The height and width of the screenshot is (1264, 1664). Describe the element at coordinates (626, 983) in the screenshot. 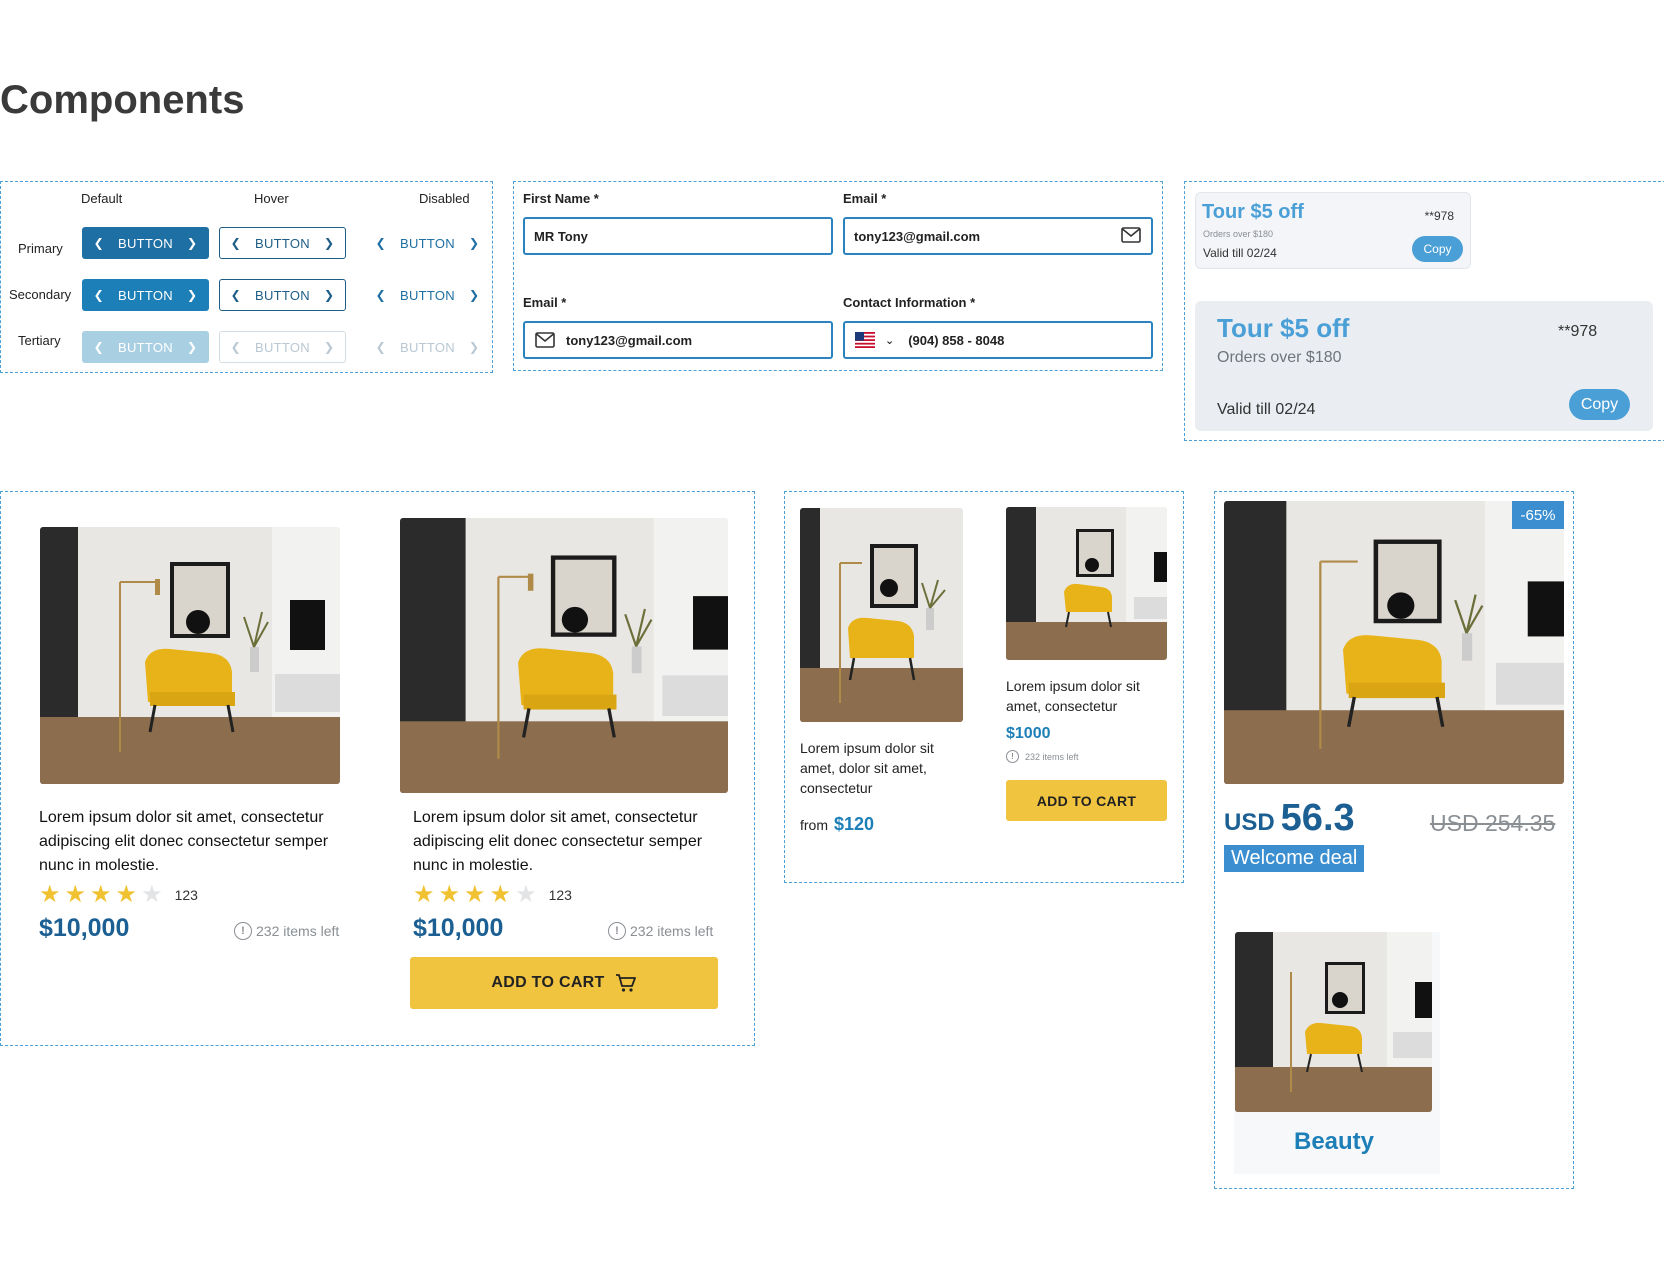

I see `cart-icon` at that location.